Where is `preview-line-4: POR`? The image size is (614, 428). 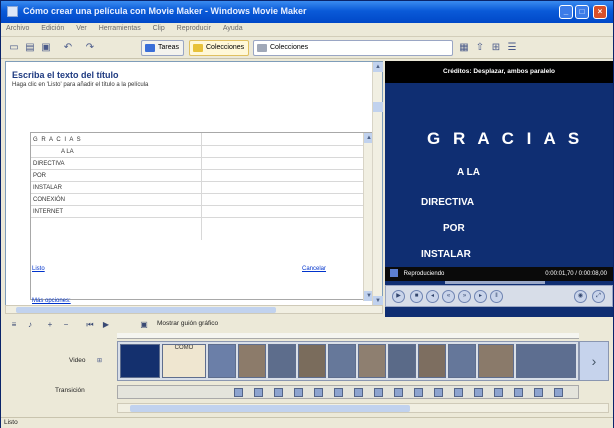 preview-line-4: POR is located at coordinates (454, 228).